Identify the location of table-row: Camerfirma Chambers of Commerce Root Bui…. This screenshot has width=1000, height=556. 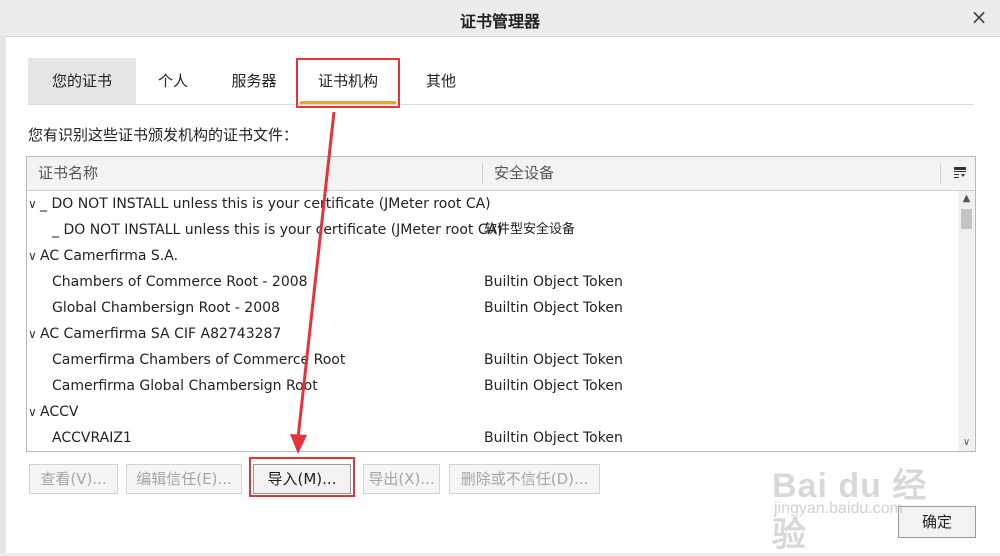
(492, 360).